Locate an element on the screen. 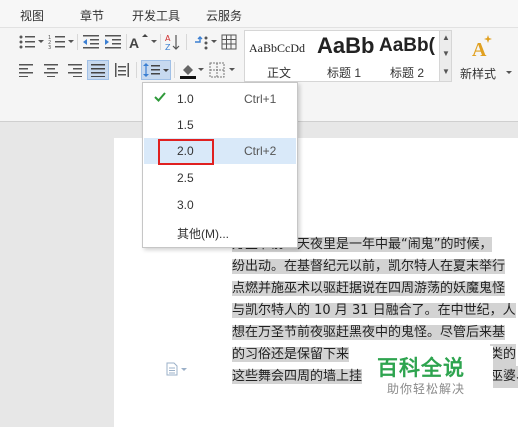  decrease-indent-icon is located at coordinates (91, 42).